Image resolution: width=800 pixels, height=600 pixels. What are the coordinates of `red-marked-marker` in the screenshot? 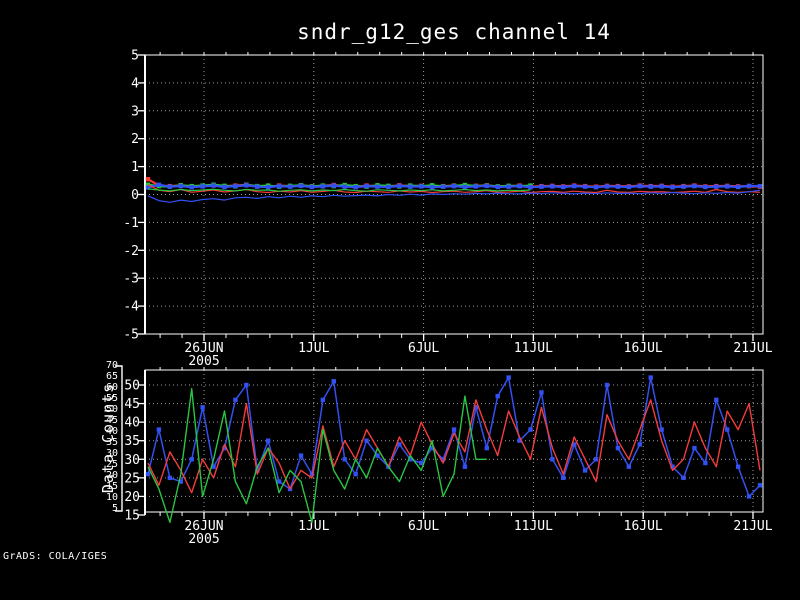 It's located at (148, 179).